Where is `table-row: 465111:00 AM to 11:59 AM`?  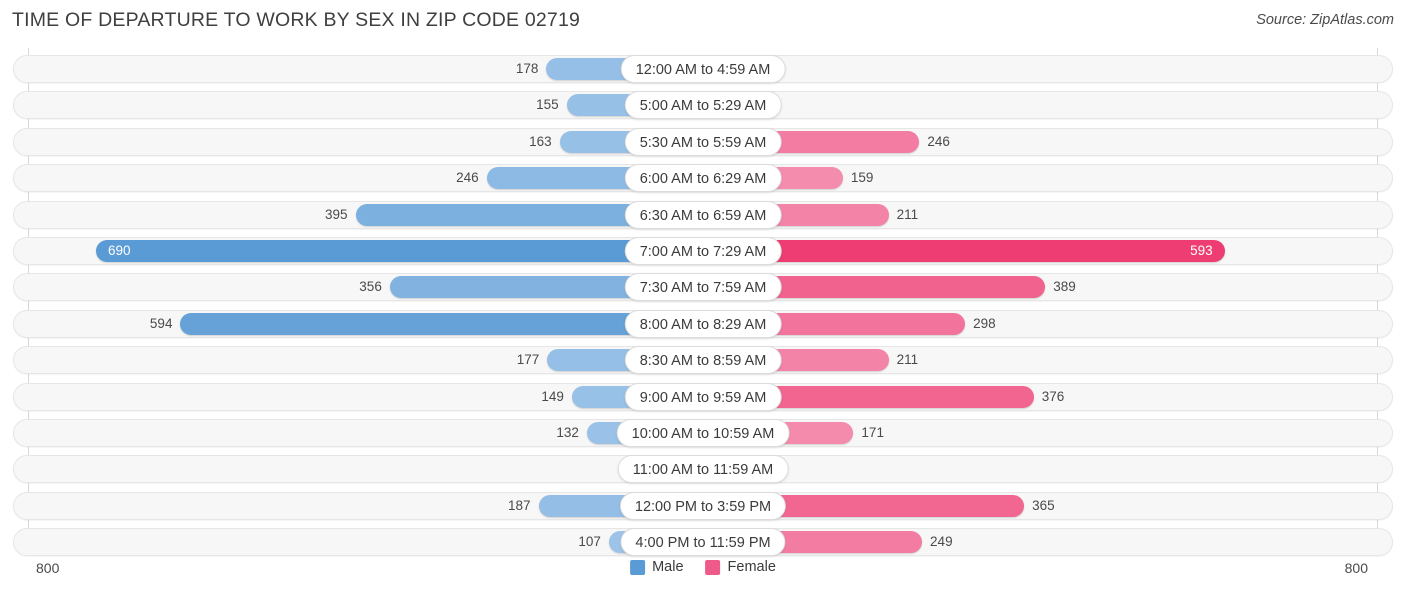
table-row: 465111:00 AM to 11:59 AM is located at coordinates (703, 469).